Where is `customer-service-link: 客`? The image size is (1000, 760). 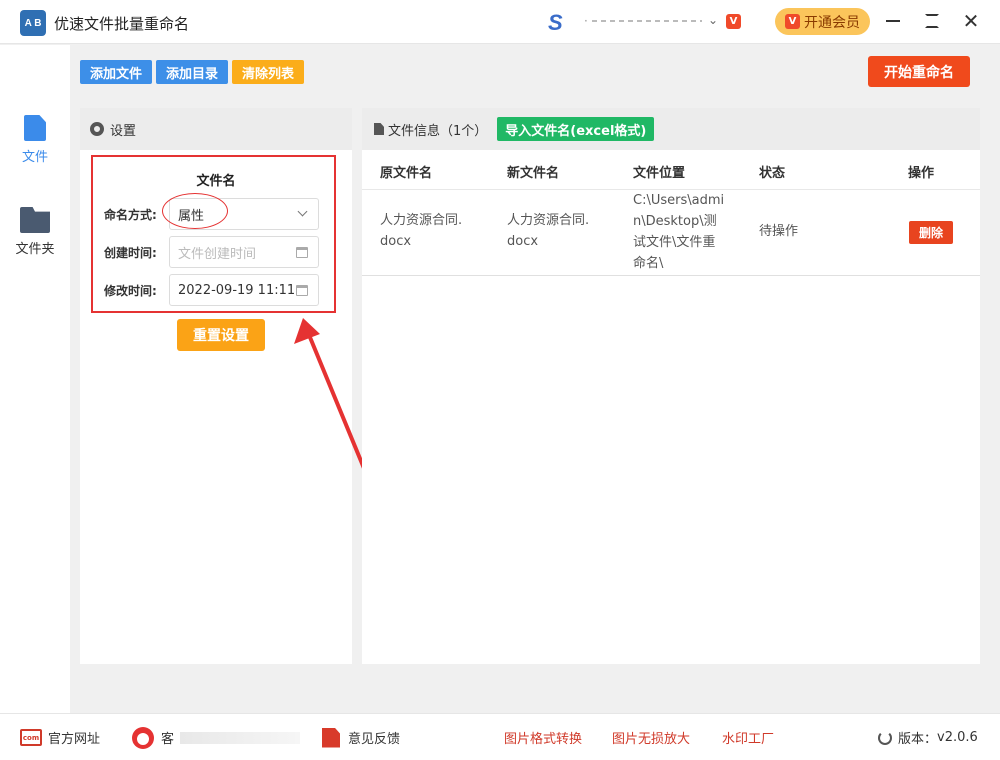 customer-service-link: 客 is located at coordinates (216, 737).